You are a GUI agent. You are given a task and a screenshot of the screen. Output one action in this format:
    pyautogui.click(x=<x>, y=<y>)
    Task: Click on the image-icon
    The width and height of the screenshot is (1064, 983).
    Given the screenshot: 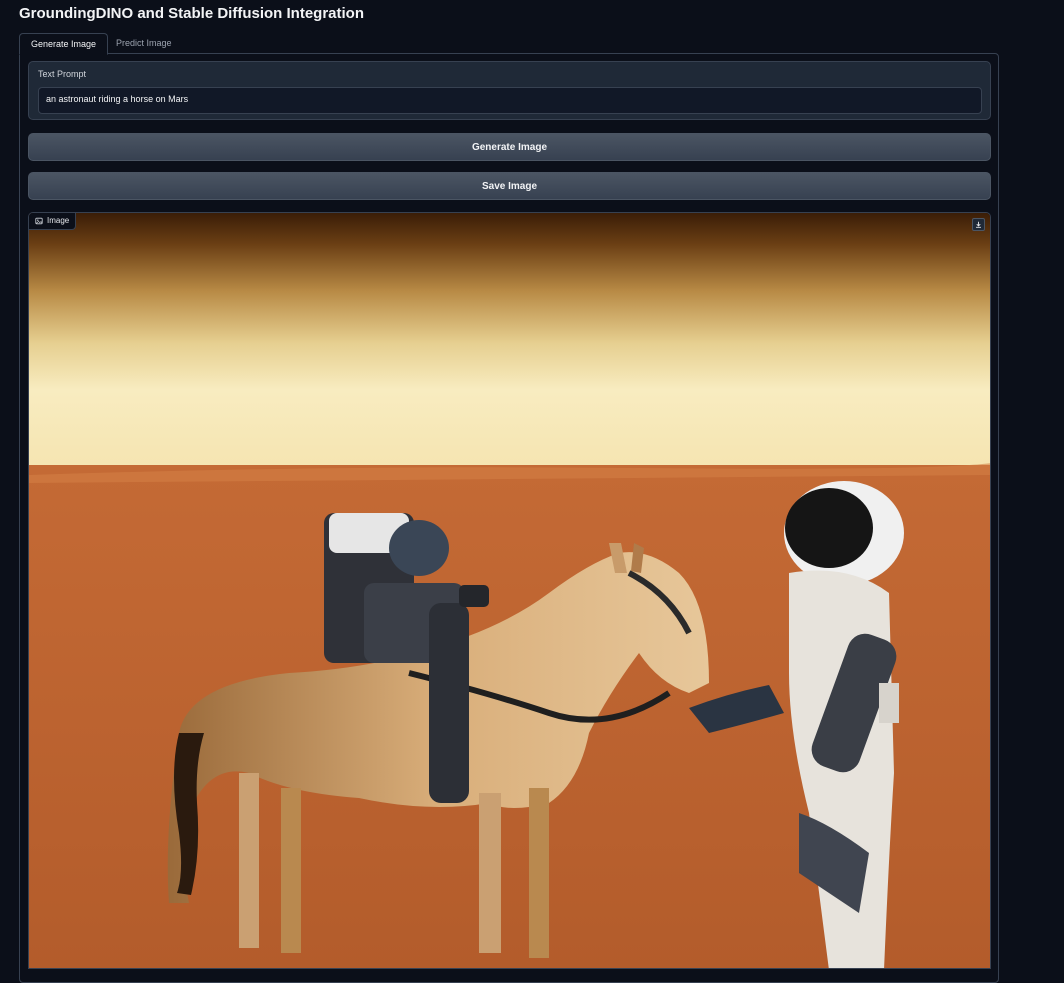 What is the action you would take?
    pyautogui.click(x=39, y=221)
    